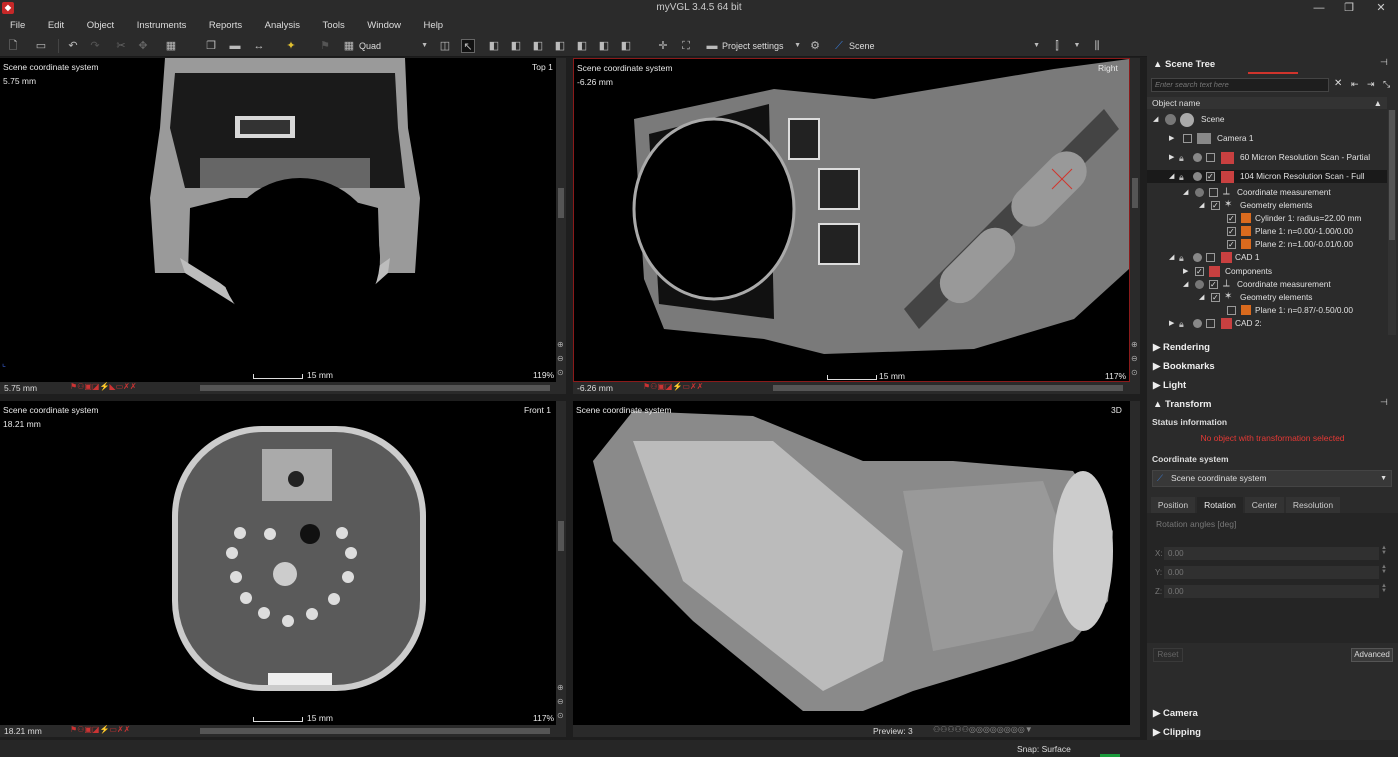 The height and width of the screenshot is (757, 1398). I want to click on rotation-x-input: 0.00, so click(1271, 553).